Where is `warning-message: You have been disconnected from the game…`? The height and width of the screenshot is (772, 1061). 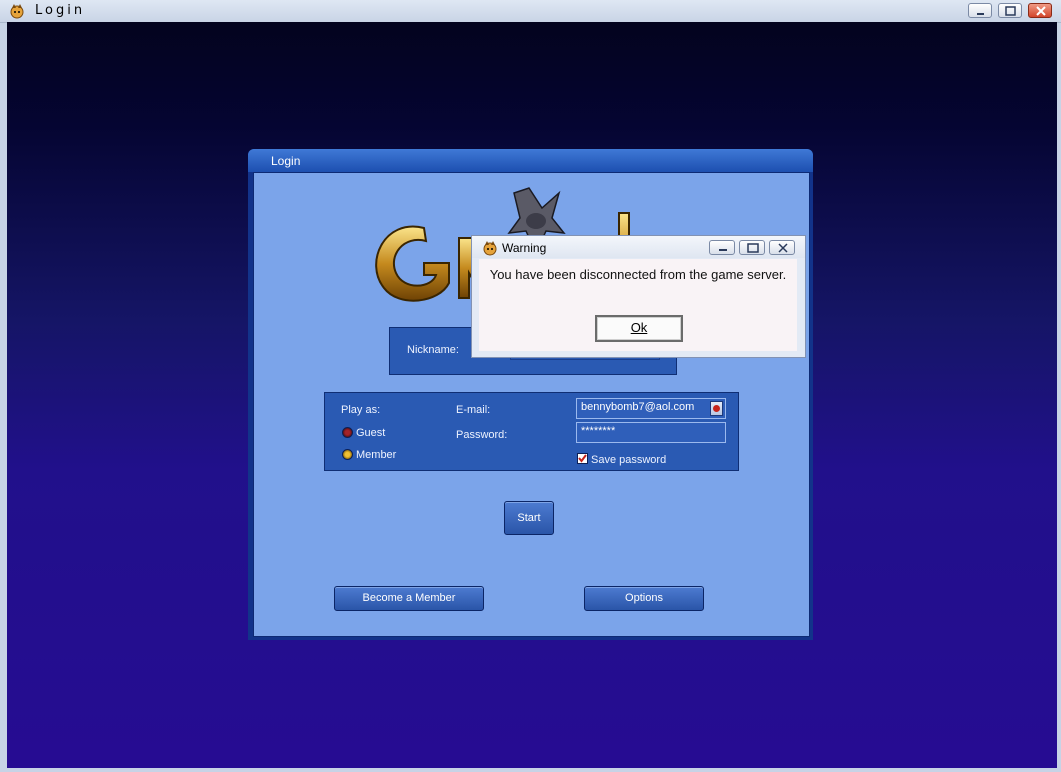
warning-message: You have been disconnected from the game… is located at coordinates (638, 274).